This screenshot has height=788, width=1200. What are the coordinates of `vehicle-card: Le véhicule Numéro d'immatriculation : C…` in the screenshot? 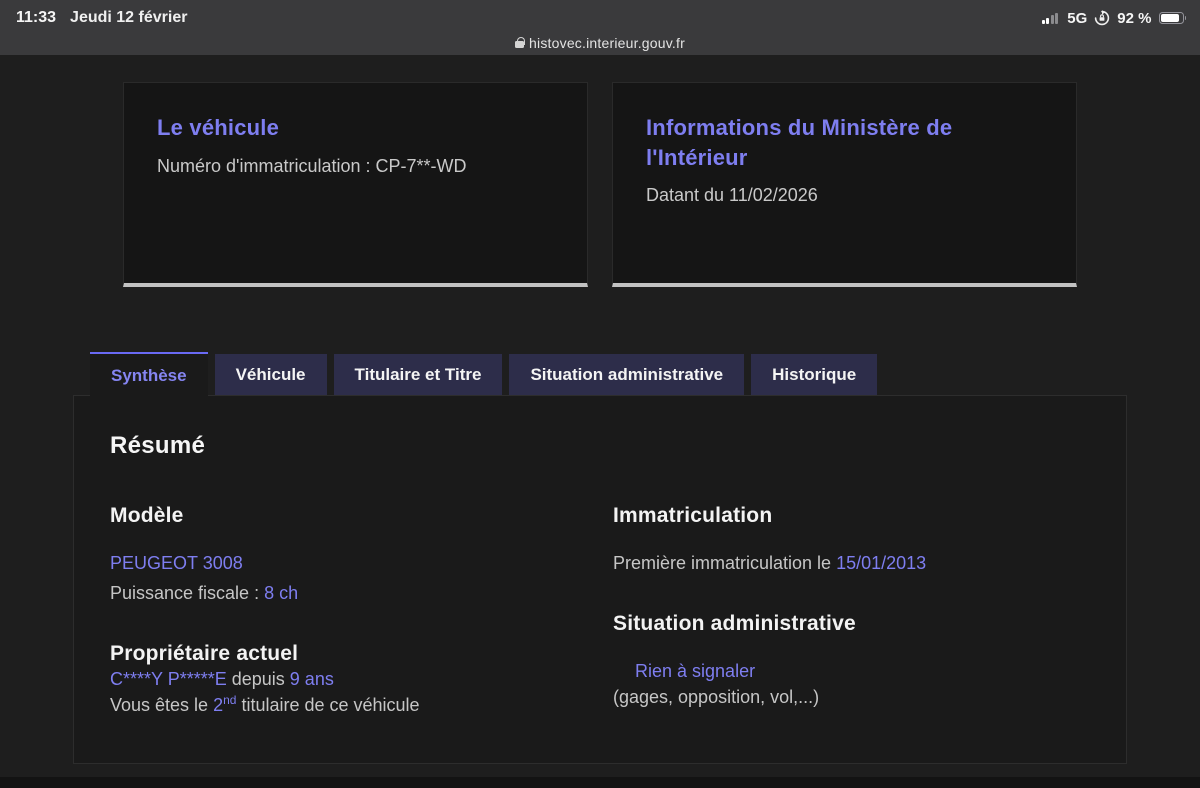 It's located at (355, 184).